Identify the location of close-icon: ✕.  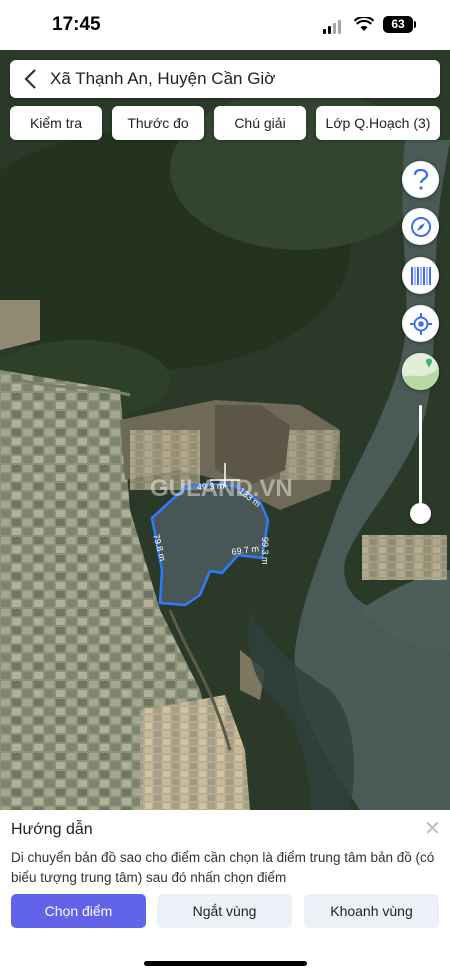
(432, 828).